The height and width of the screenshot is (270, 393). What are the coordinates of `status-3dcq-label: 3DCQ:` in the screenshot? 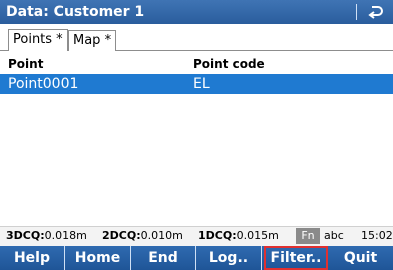 It's located at (25, 235).